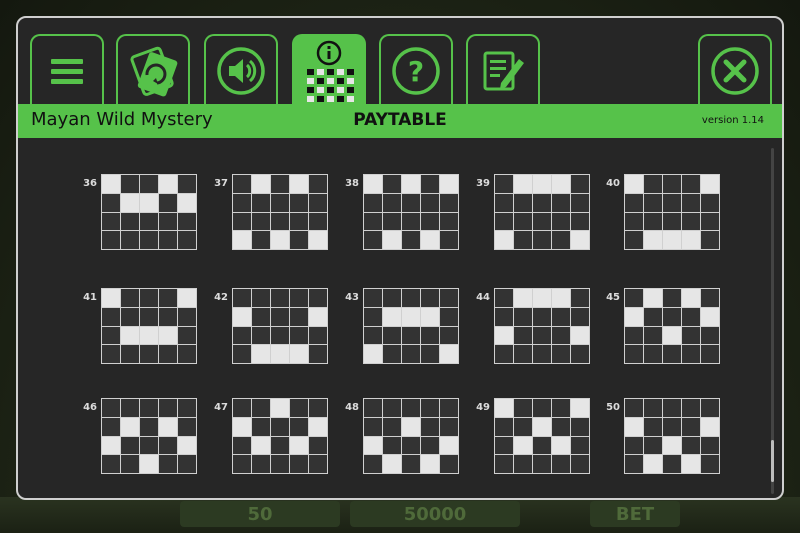  What do you see at coordinates (90, 407) in the screenshot?
I see `payline-number: 46` at bounding box center [90, 407].